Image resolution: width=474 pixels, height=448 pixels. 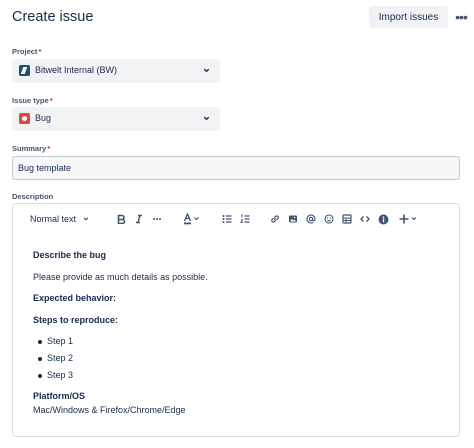 I want to click on emoji-icon, so click(x=329, y=219).